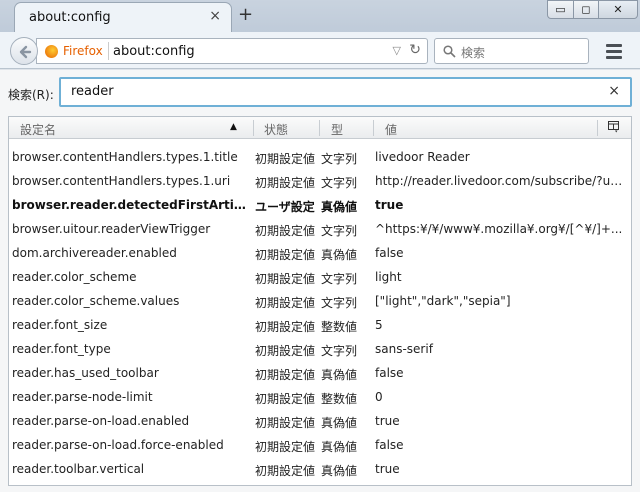  Describe the element at coordinates (125, 157) in the screenshot. I see `pref-name: browser.contentHandlers.types.1.title` at that location.